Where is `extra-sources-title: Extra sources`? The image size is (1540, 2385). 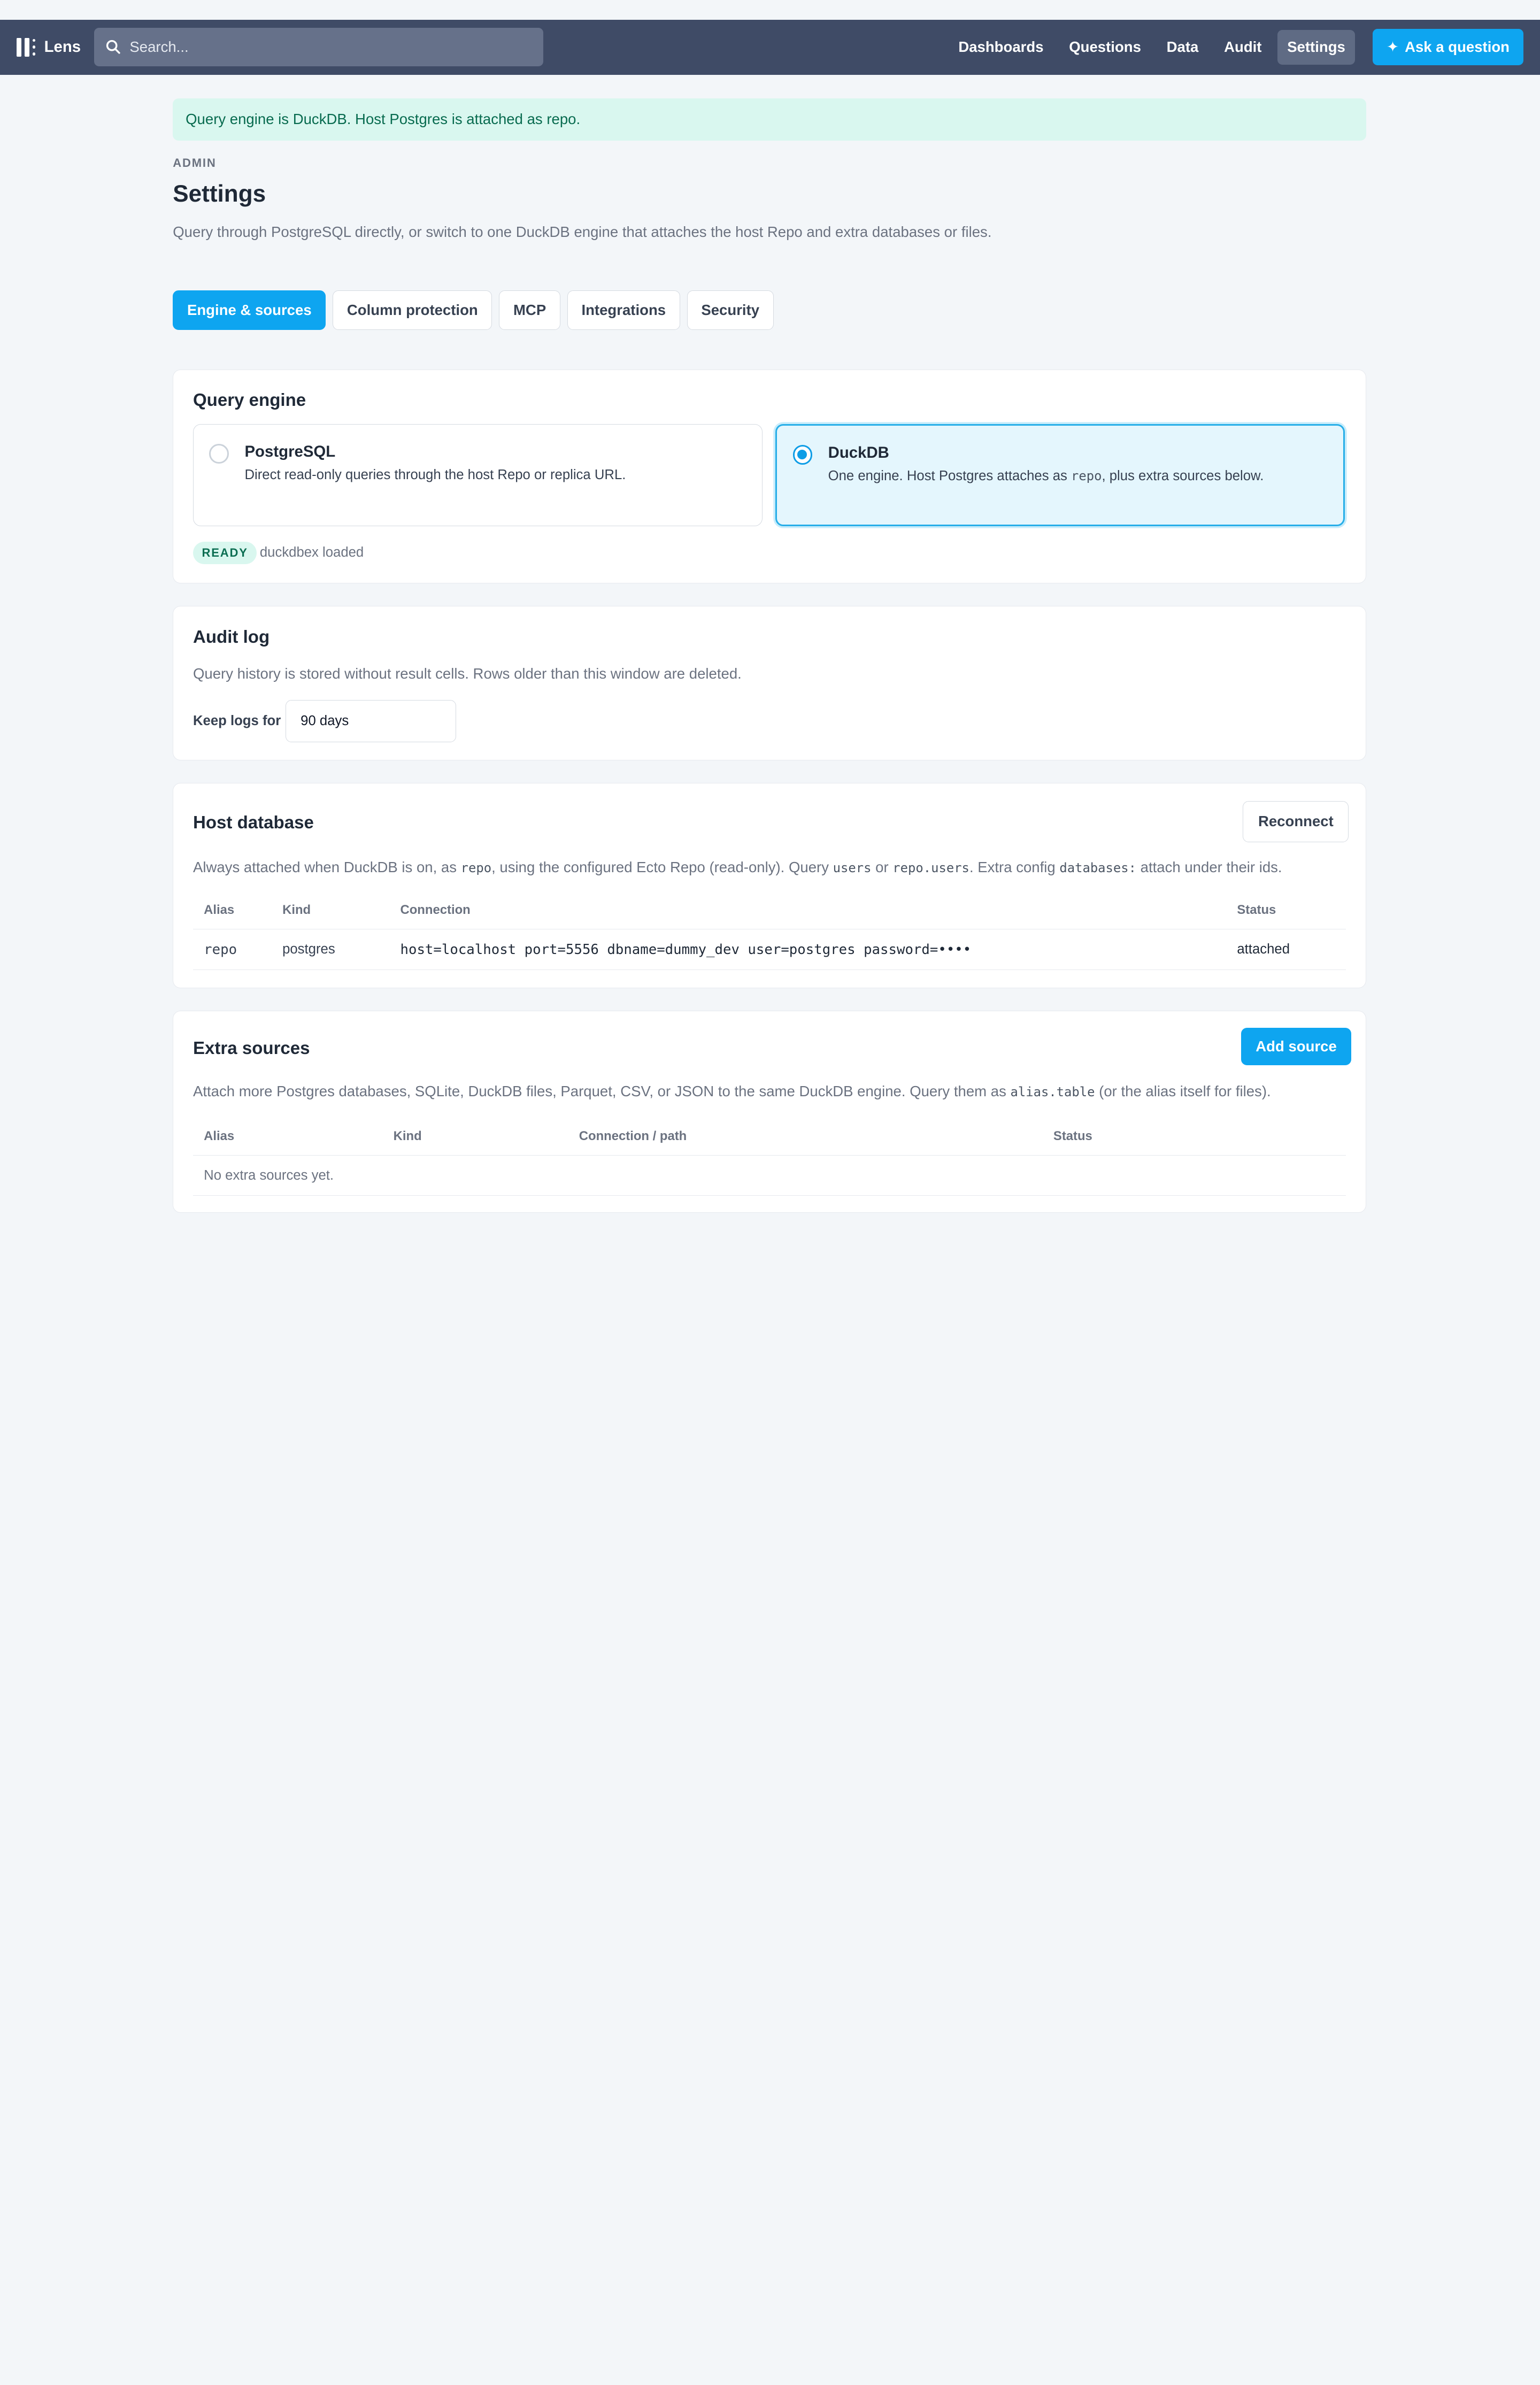 extra-sources-title: Extra sources is located at coordinates (251, 1048).